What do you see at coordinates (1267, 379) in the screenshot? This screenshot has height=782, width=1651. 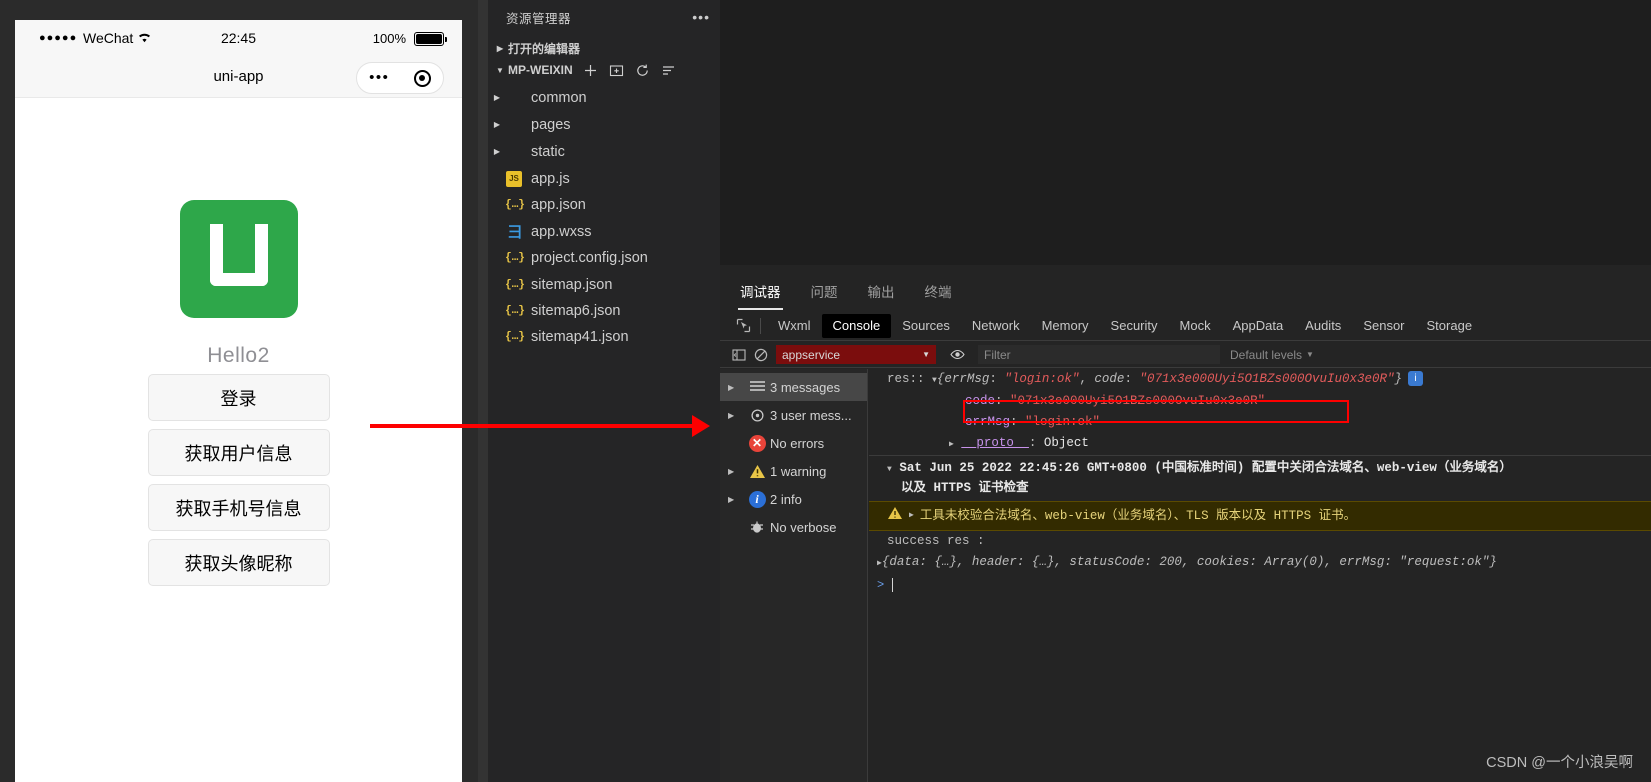 I see `value-code: "071x3e000Uyi5O1BZs000OvuIu0x3e0R"` at bounding box center [1267, 379].